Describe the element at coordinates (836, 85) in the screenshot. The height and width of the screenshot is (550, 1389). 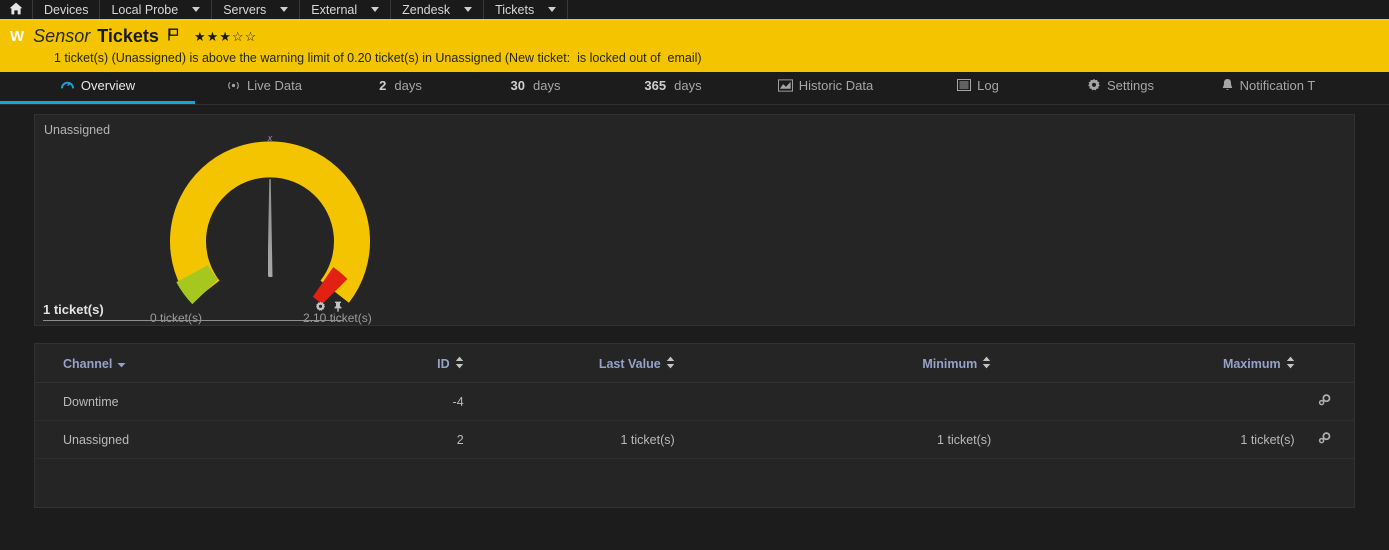
I see `tab-label: Historic Data` at that location.